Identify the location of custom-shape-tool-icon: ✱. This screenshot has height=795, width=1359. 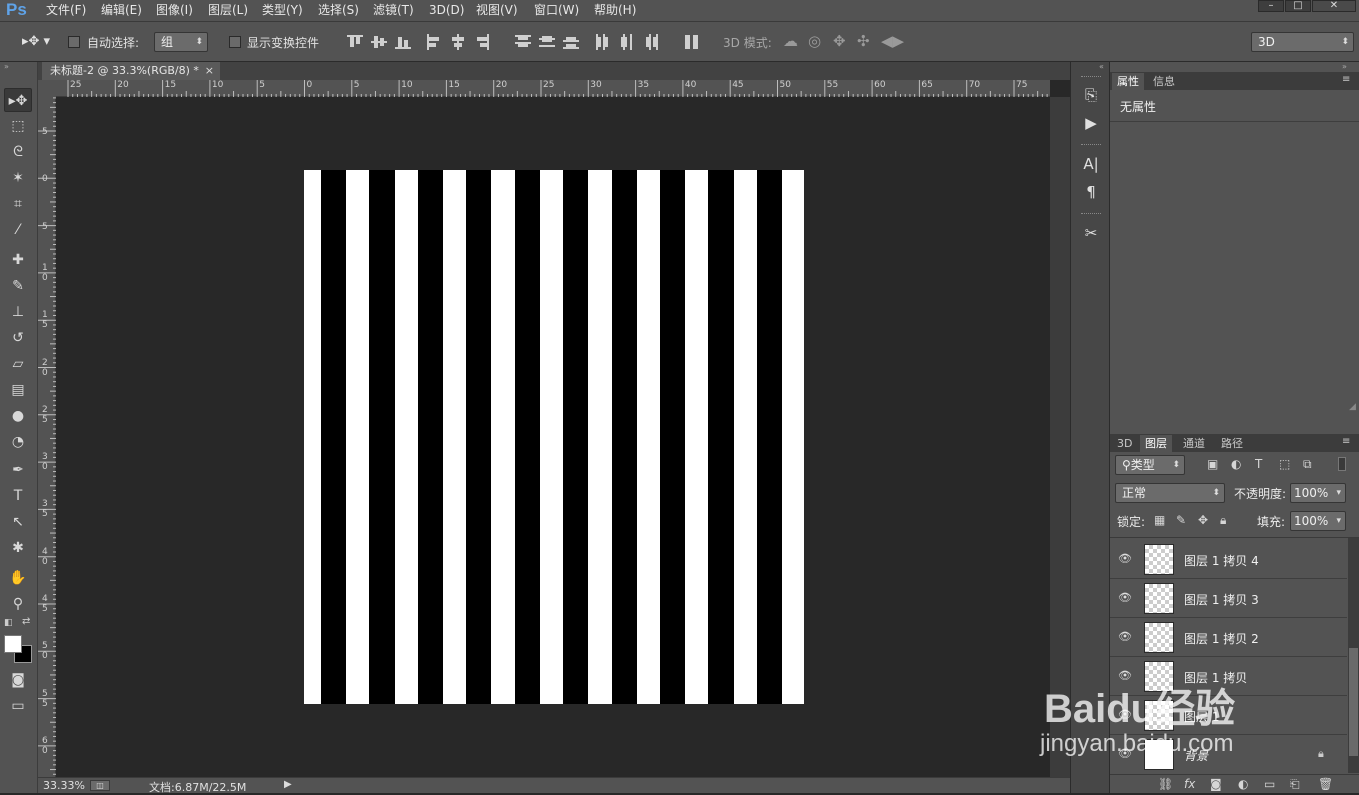
(18, 548).